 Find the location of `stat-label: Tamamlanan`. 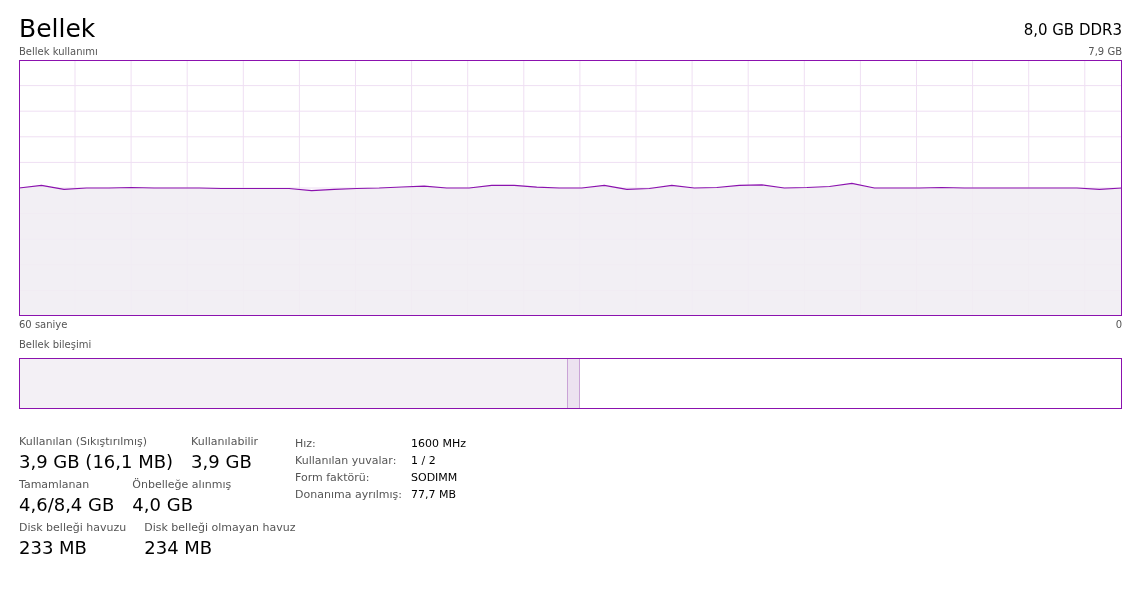

stat-label: Tamamlanan is located at coordinates (55, 484).